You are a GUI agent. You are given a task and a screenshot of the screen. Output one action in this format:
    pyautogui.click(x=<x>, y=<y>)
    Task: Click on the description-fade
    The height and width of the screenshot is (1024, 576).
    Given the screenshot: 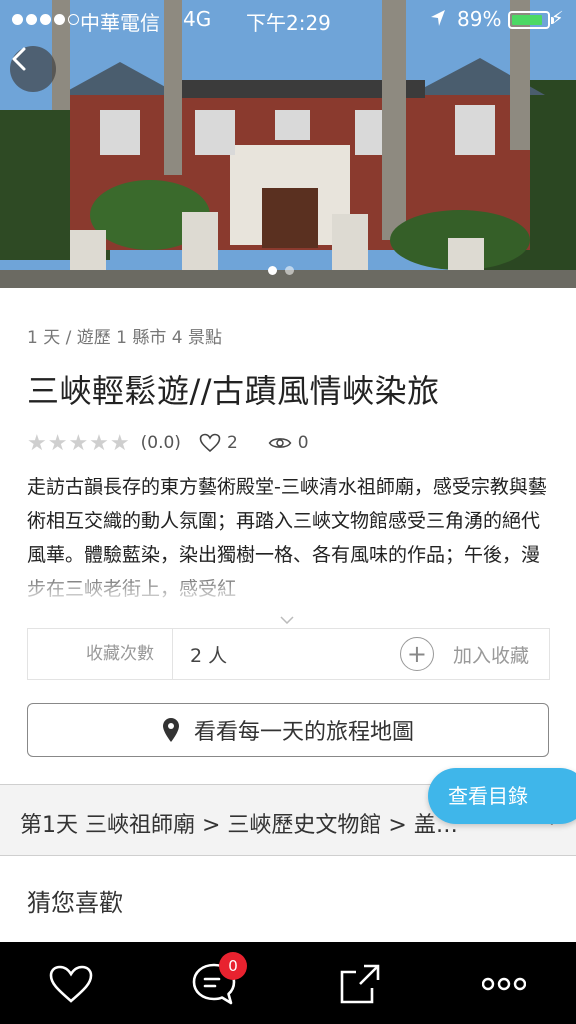 What is the action you would take?
    pyautogui.click(x=288, y=584)
    